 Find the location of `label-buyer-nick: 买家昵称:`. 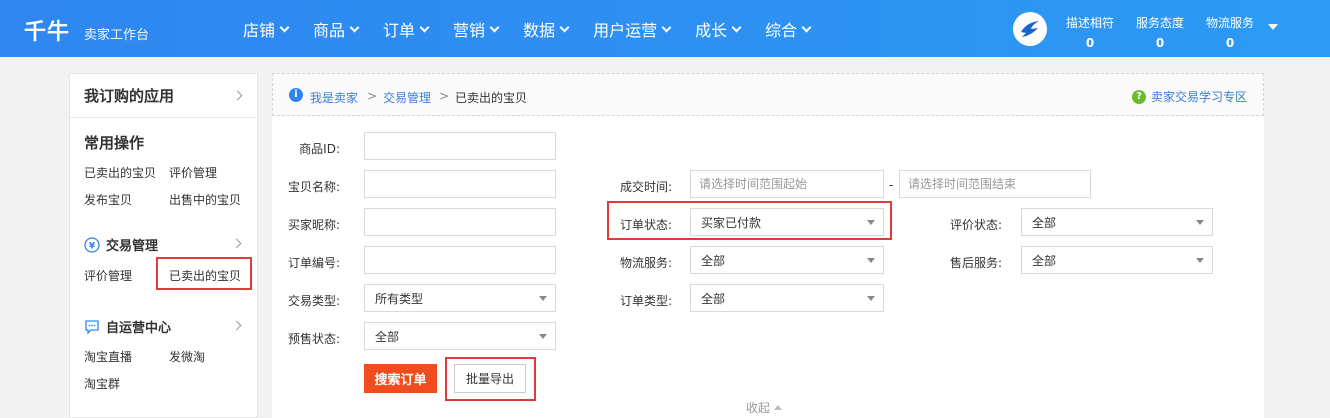

label-buyer-nick: 买家昵称: is located at coordinates (313, 225).